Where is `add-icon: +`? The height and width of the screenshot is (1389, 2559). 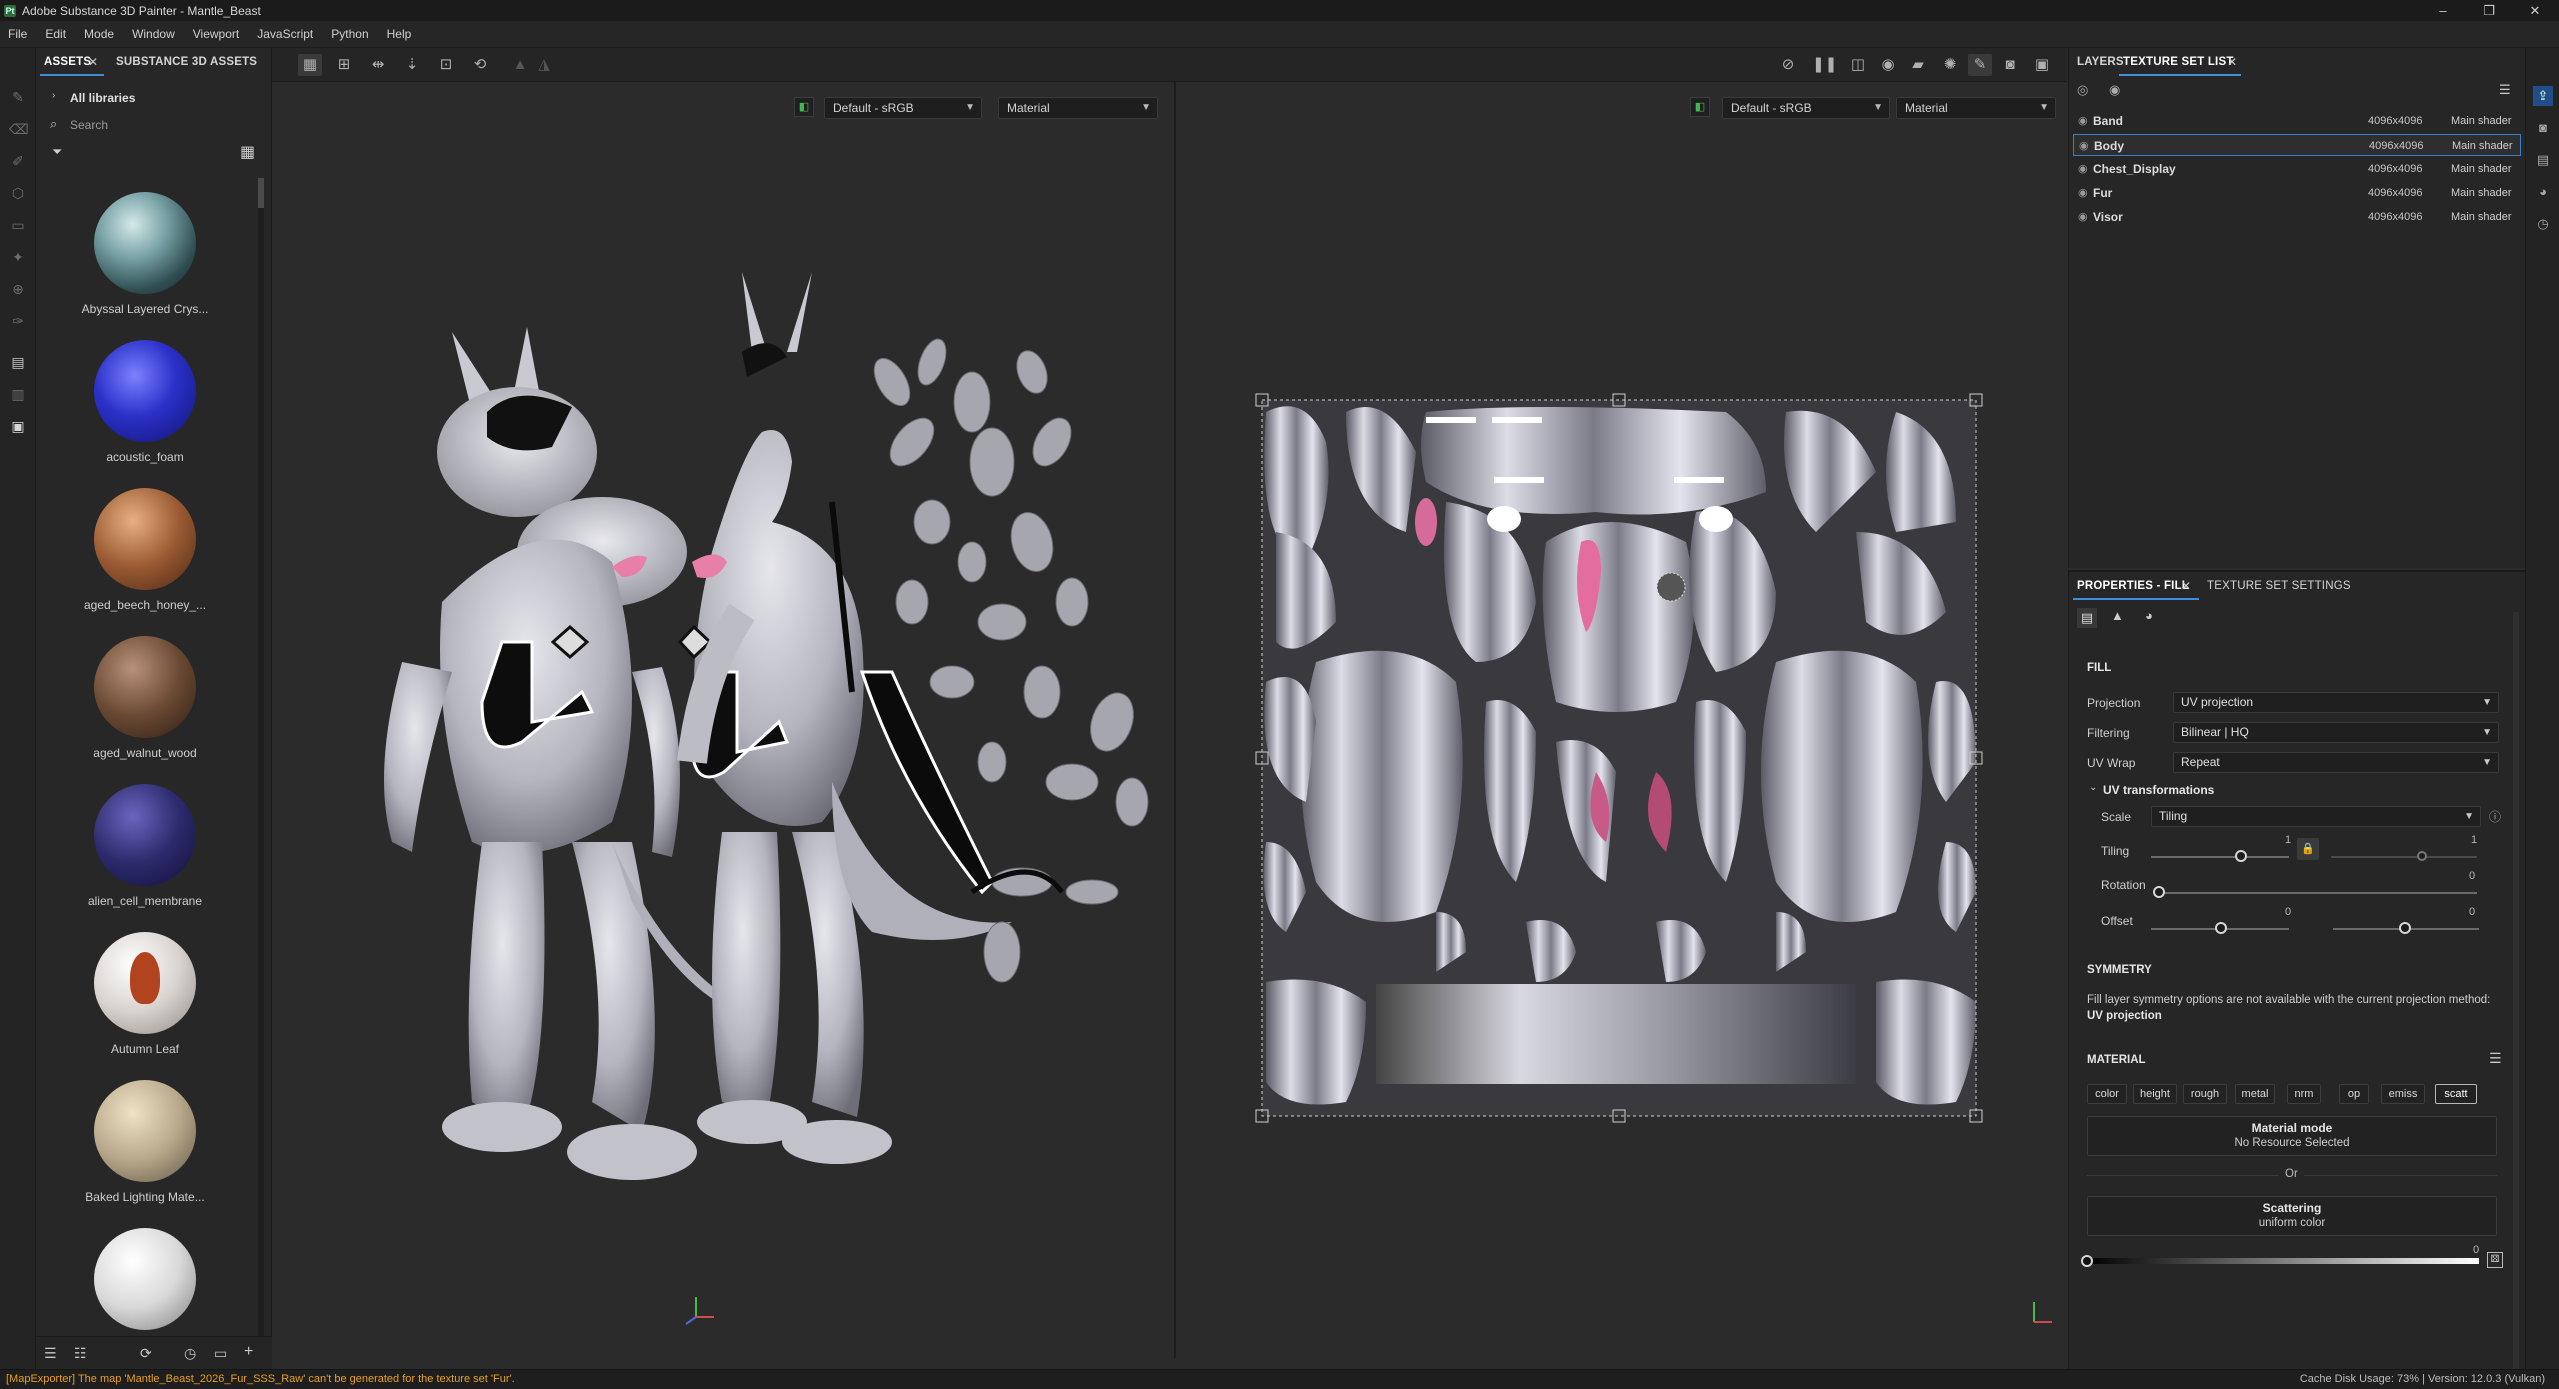 add-icon: + is located at coordinates (248, 1352).